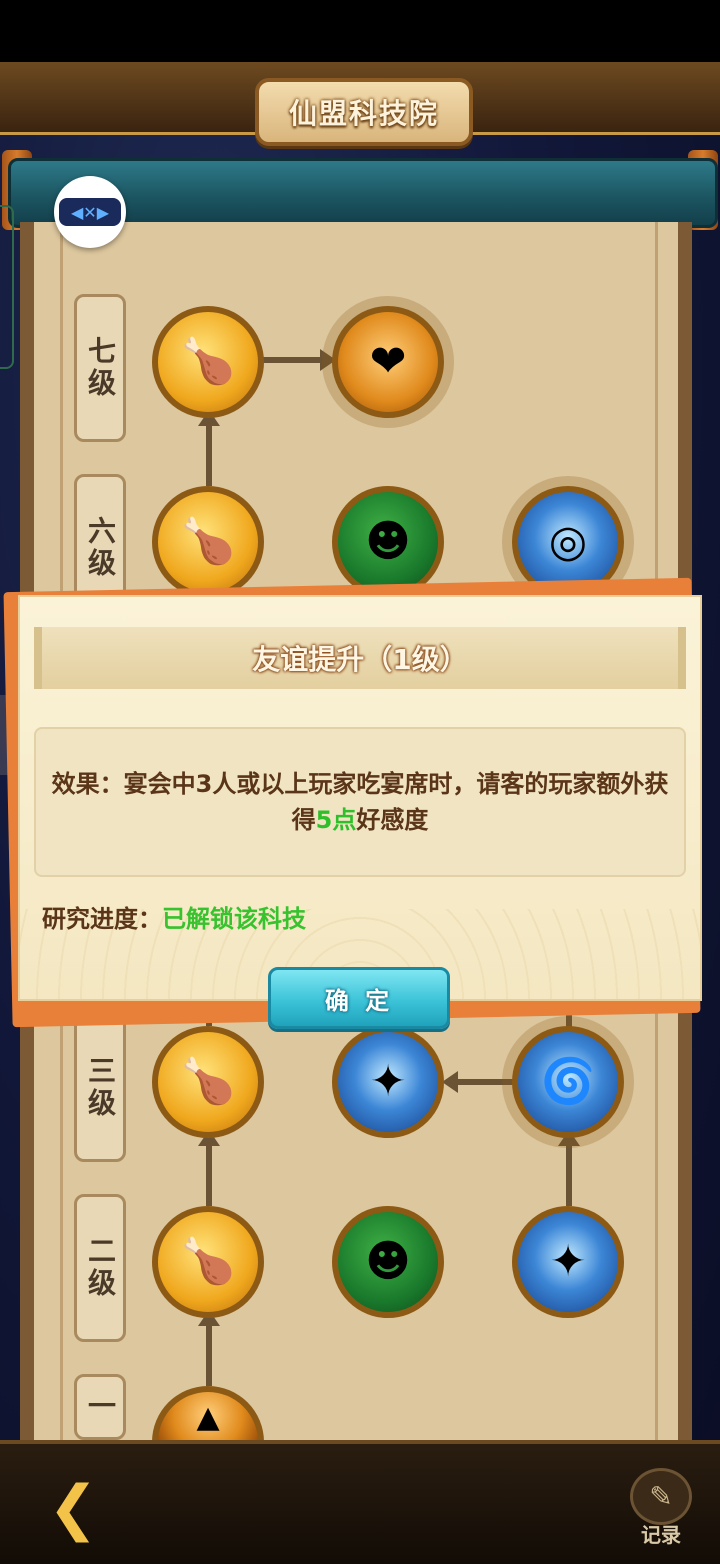 This screenshot has height=1564, width=720. I want to click on status-bar, so click(360, 31).